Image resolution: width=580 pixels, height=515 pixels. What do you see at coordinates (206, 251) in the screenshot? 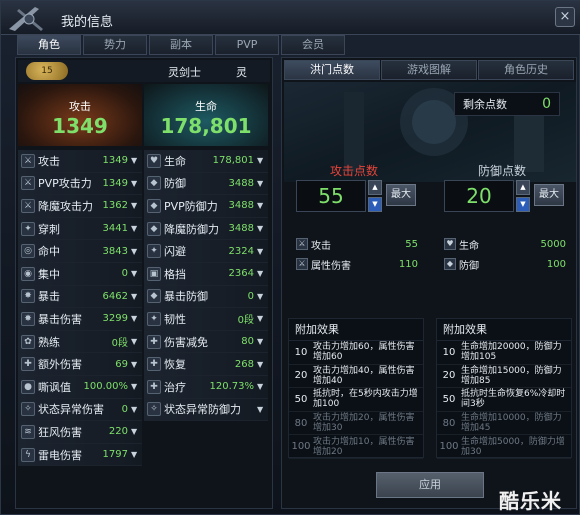
I see `stat-row: ✦ 闪避 2324 ▼` at bounding box center [206, 251].